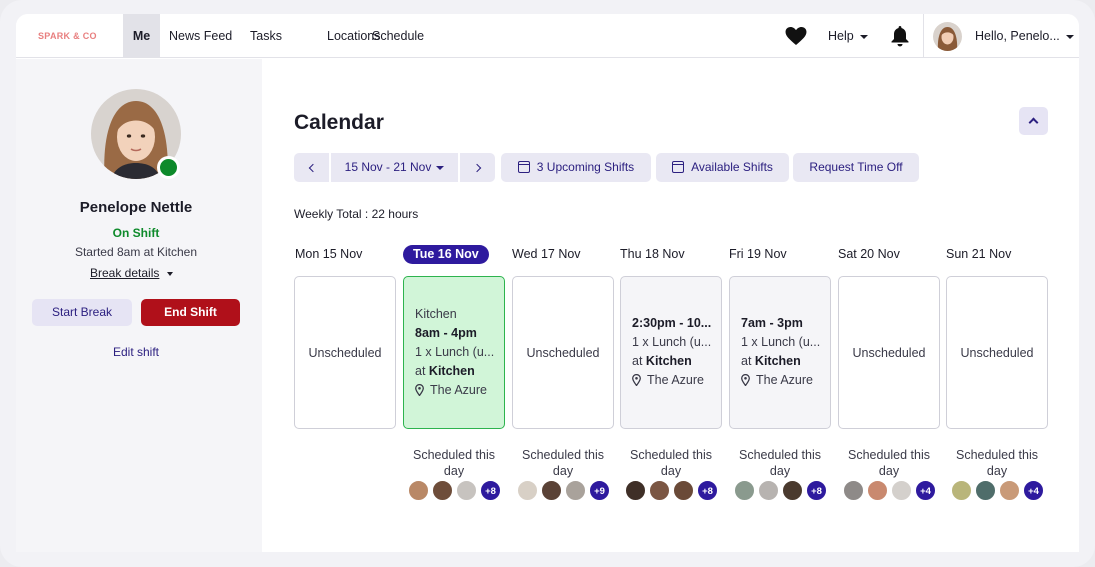 The height and width of the screenshot is (567, 1095). I want to click on day-card-sat: Unscheduled, so click(889, 352).